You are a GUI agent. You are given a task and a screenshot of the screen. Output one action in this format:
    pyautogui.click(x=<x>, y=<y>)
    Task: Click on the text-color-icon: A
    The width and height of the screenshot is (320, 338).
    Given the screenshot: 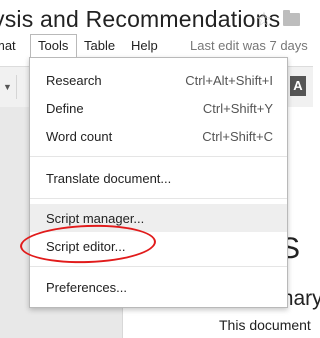 What is the action you would take?
    pyautogui.click(x=298, y=86)
    